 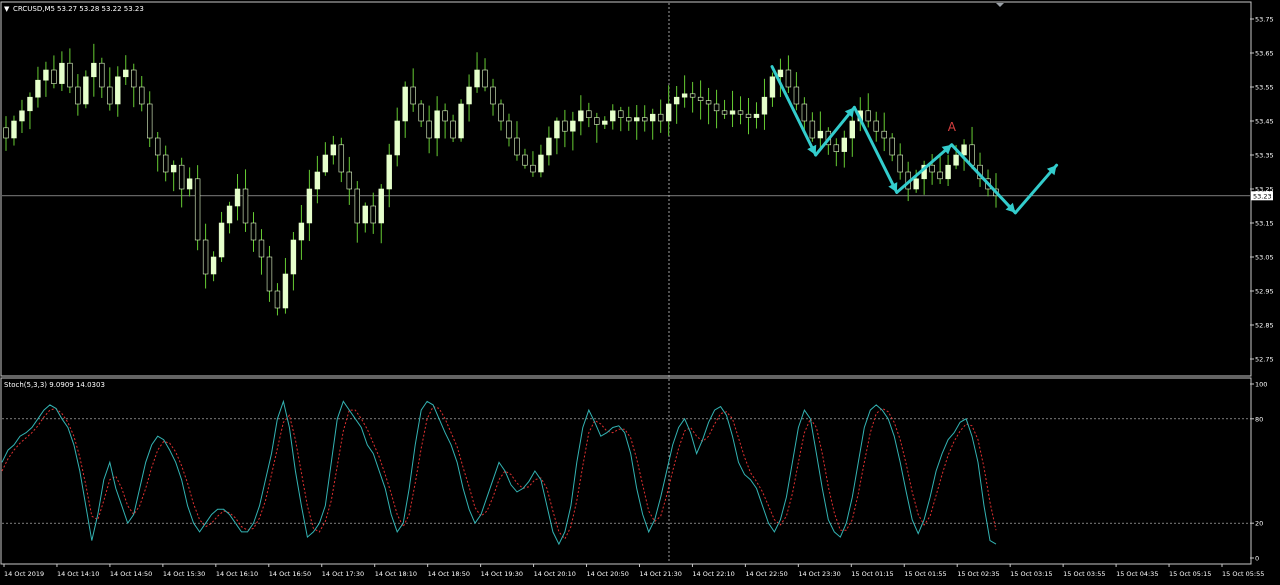 I want to click on time-tick-label: 15 Oct 01:55, so click(x=925, y=574).